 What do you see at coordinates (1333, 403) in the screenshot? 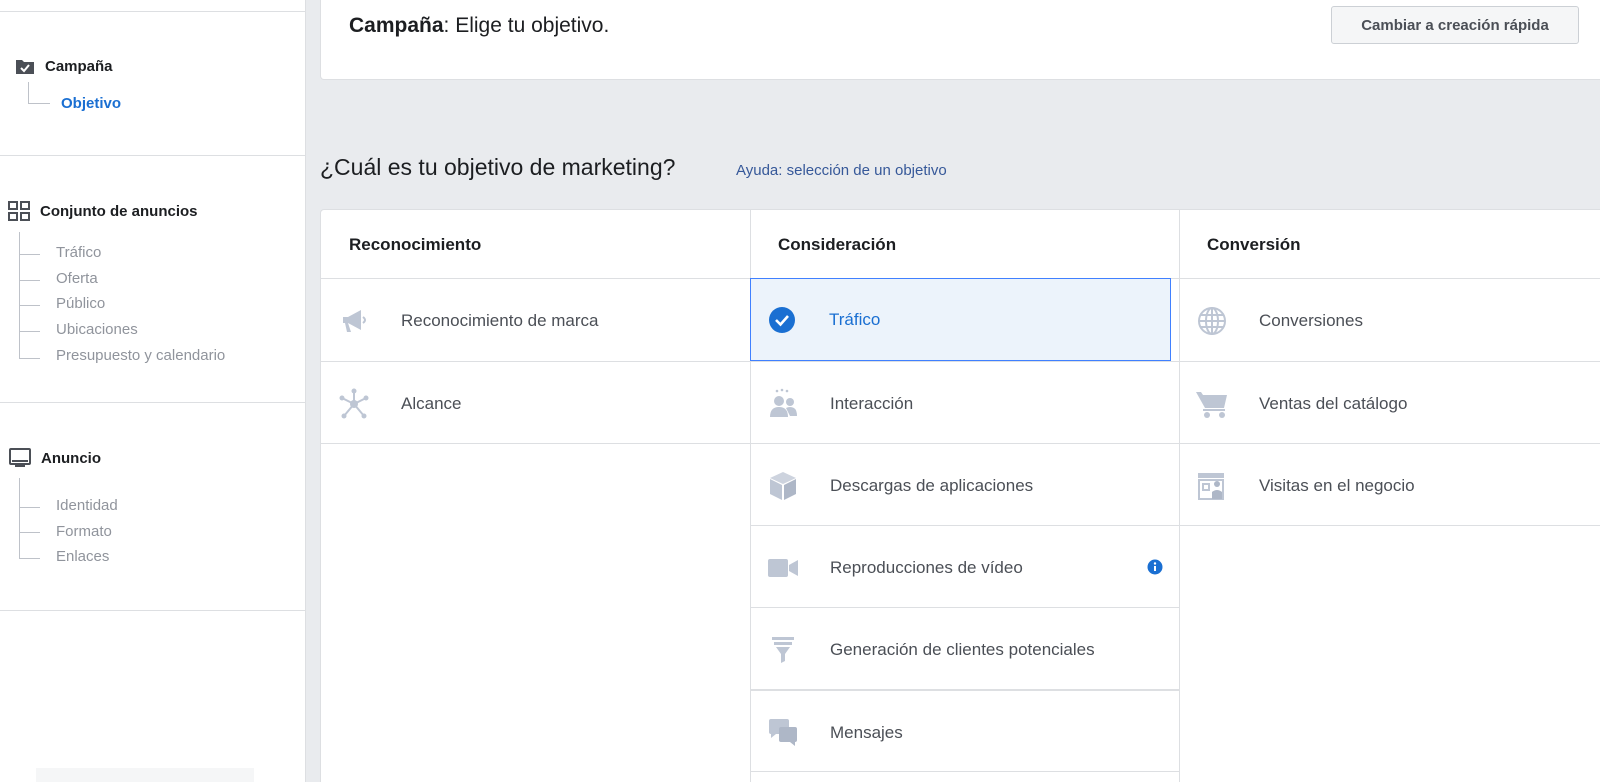
I see `objective-label: Ventas del catálogo` at bounding box center [1333, 403].